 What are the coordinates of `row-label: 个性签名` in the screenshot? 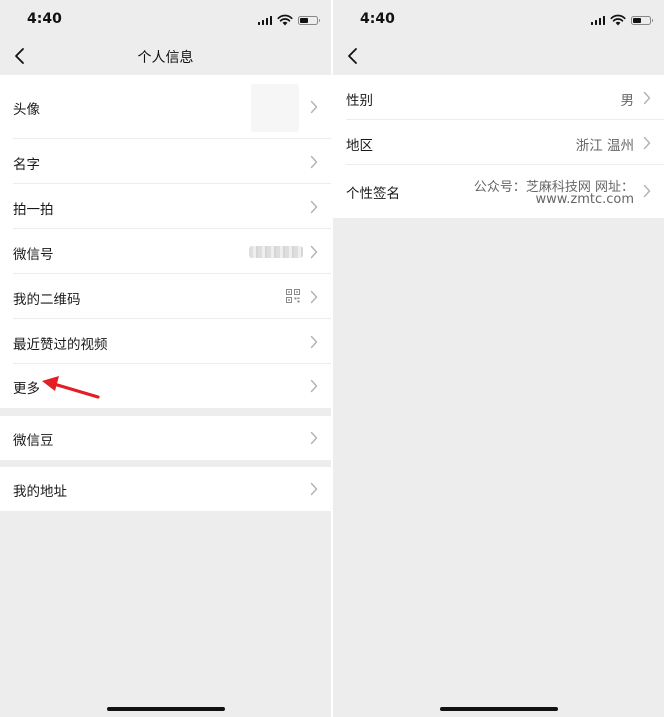 It's located at (373, 194).